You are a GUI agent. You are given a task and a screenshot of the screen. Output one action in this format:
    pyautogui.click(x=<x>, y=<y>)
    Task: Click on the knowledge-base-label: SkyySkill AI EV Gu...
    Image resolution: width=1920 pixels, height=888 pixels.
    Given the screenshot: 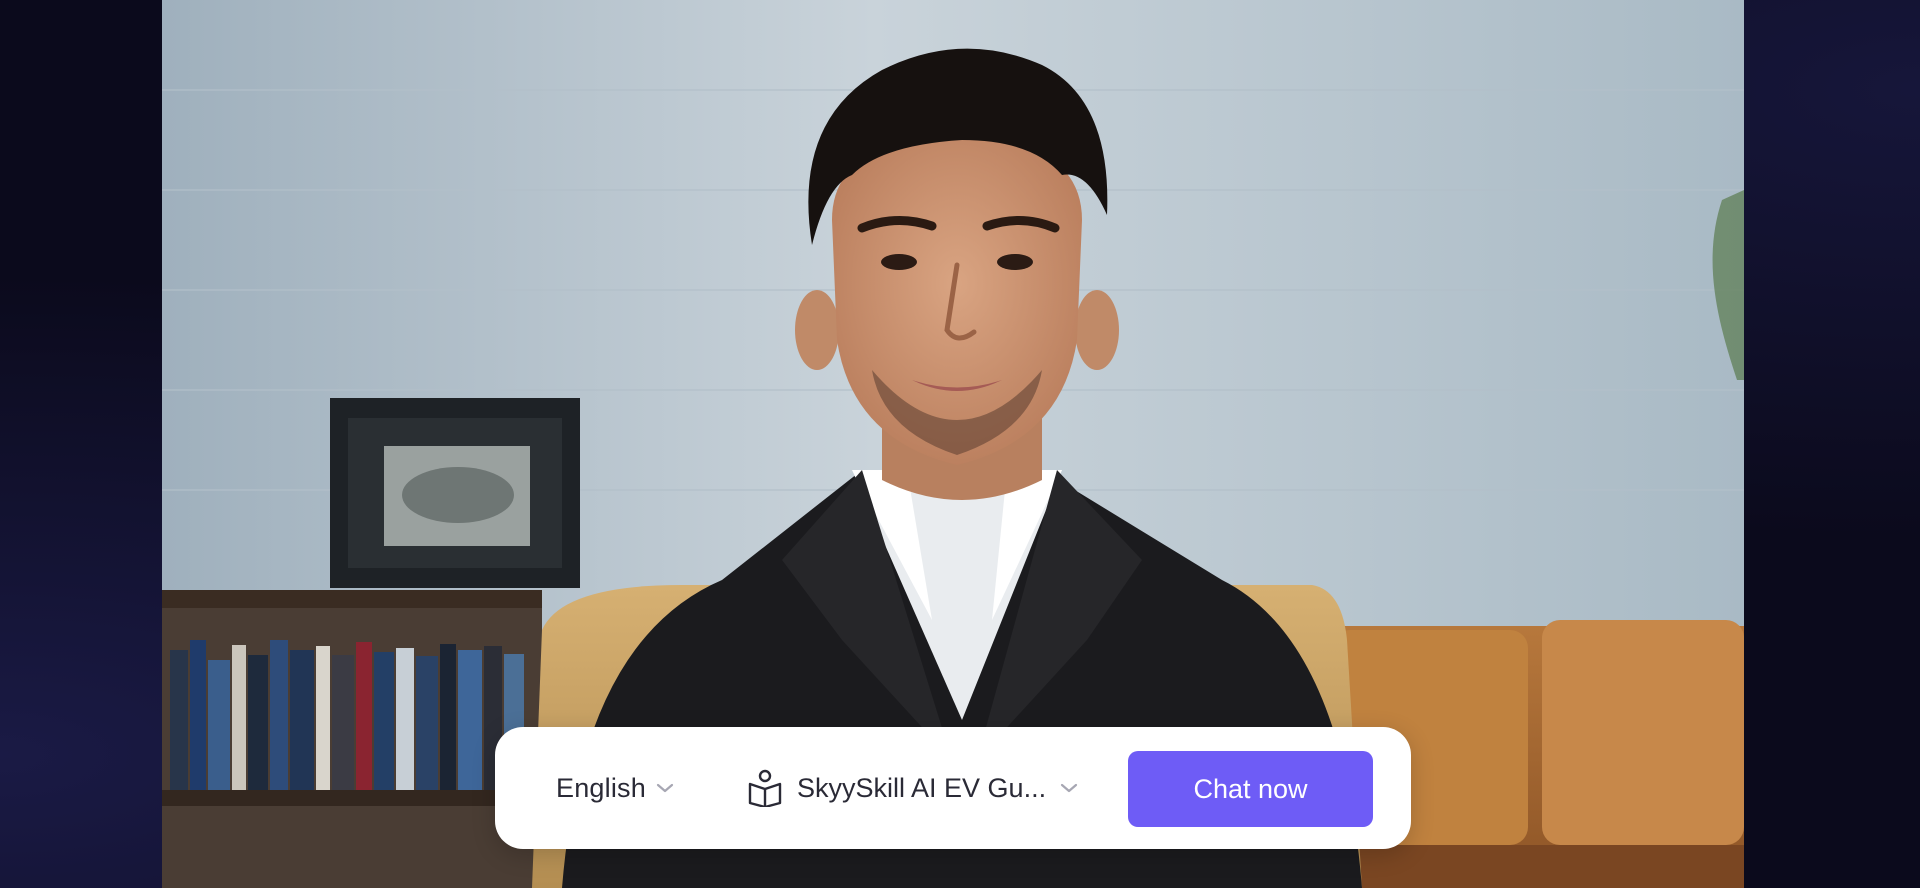 What is the action you would take?
    pyautogui.click(x=922, y=787)
    